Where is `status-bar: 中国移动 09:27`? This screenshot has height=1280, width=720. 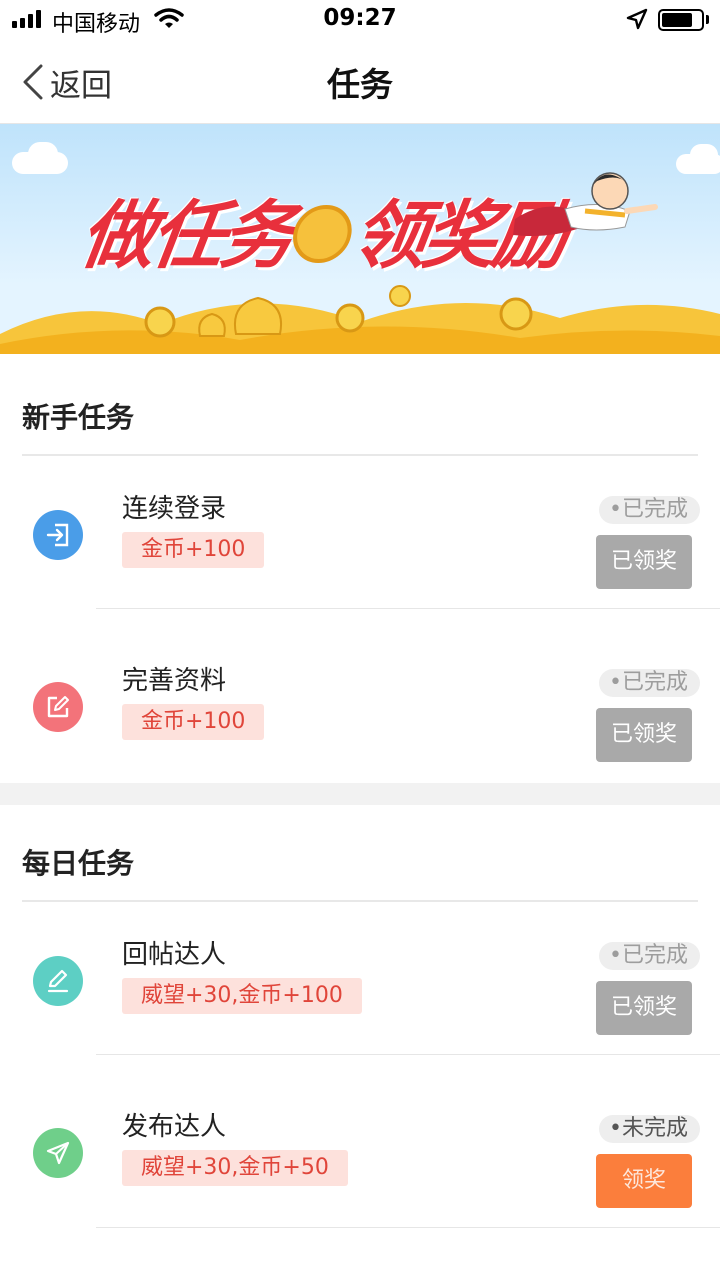 status-bar: 中国移动 09:27 is located at coordinates (360, 20).